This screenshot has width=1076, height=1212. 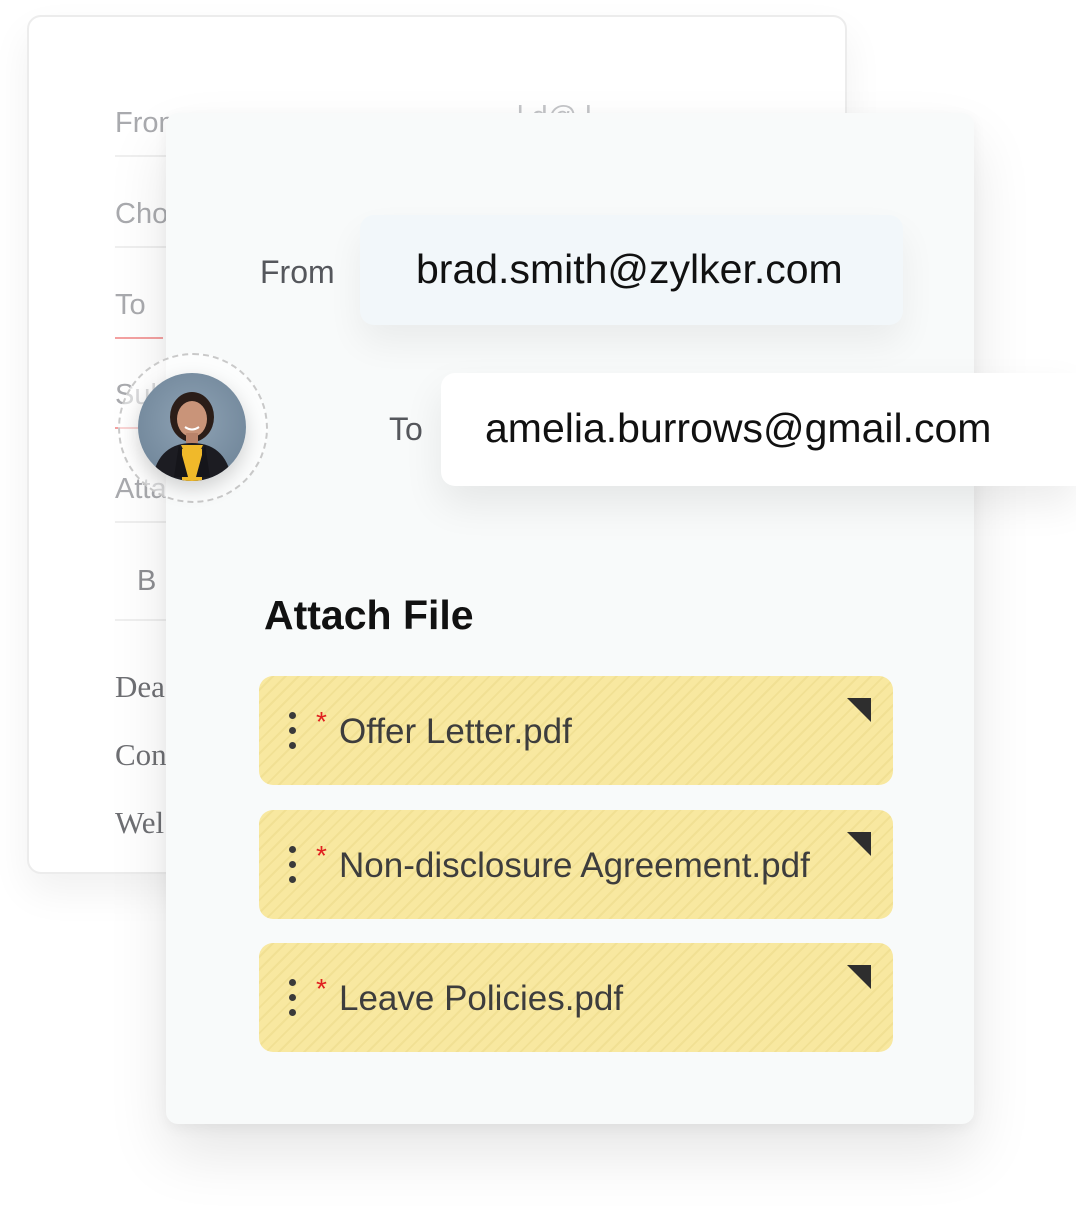 I want to click on bg-body-line-3: Wel, so click(x=140, y=822).